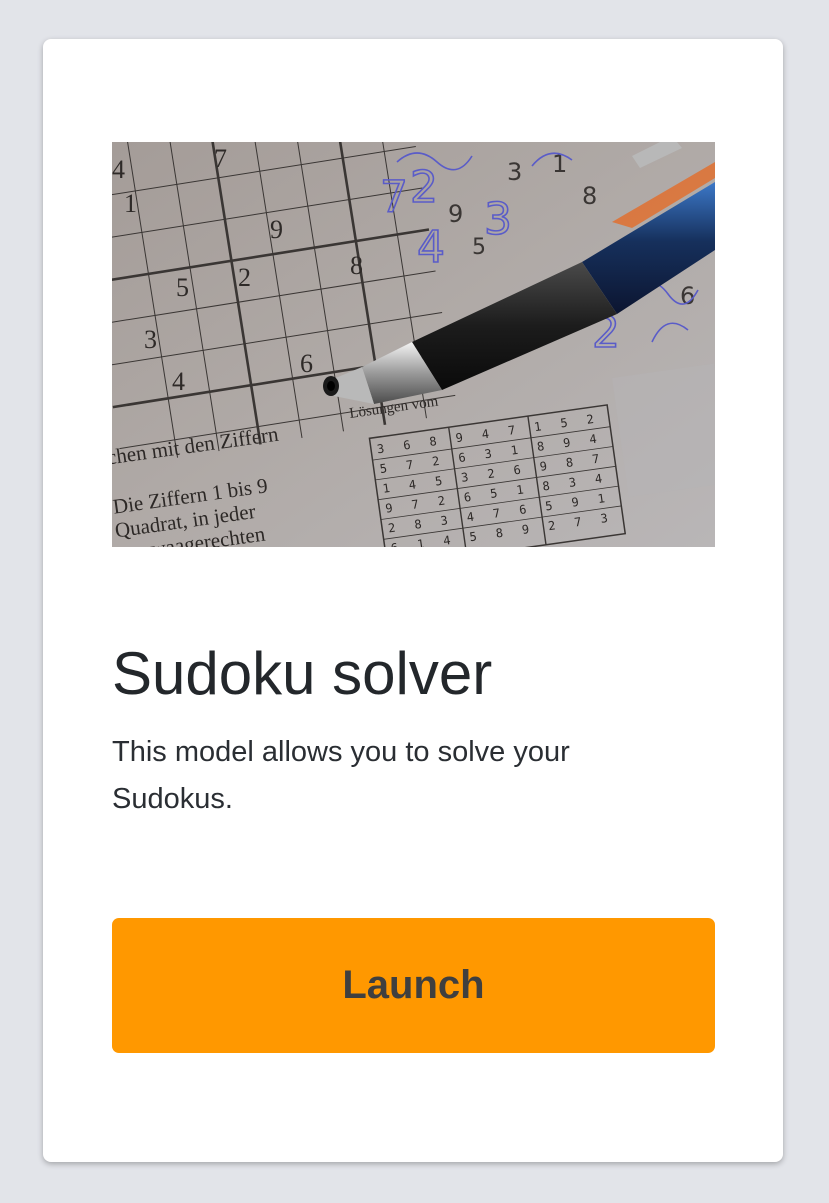 This screenshot has height=1203, width=829. What do you see at coordinates (130, 203) in the screenshot?
I see `grid-digit: 1` at bounding box center [130, 203].